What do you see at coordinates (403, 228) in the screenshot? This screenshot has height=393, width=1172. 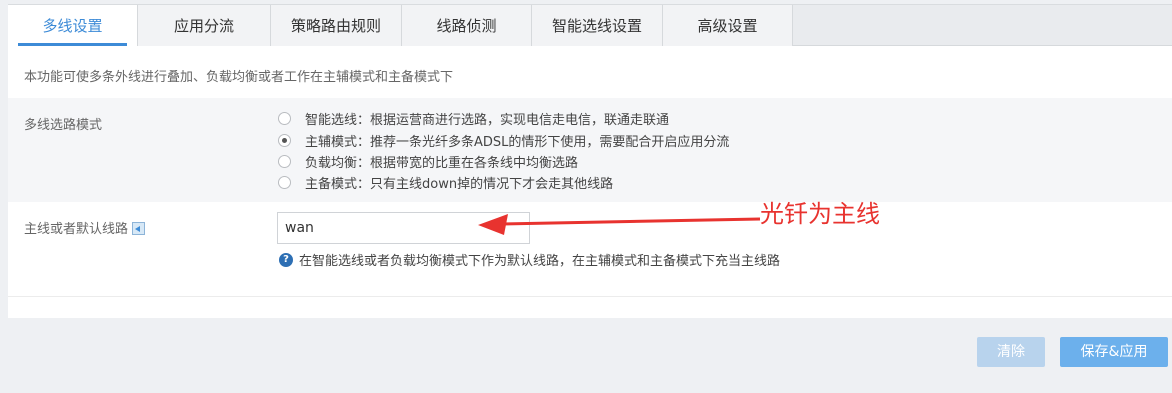 I see `default-line-input` at bounding box center [403, 228].